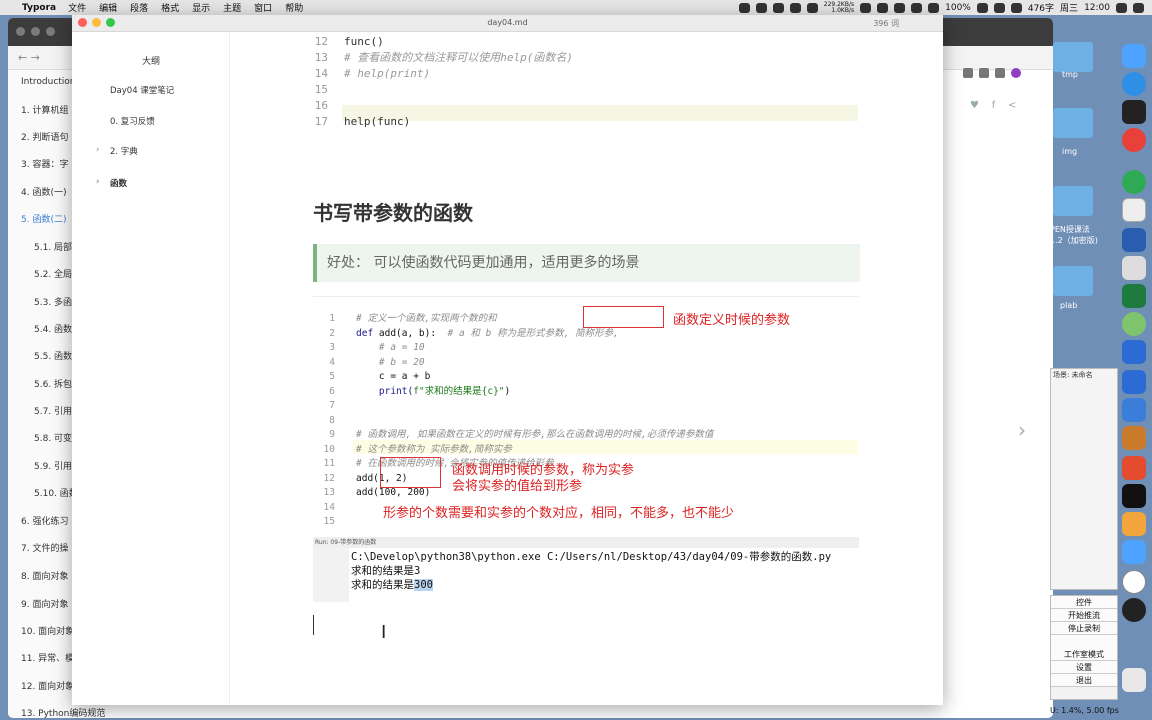 The image size is (1152, 720). Describe the element at coordinates (1016, 73) in the screenshot. I see `avatar` at that location.